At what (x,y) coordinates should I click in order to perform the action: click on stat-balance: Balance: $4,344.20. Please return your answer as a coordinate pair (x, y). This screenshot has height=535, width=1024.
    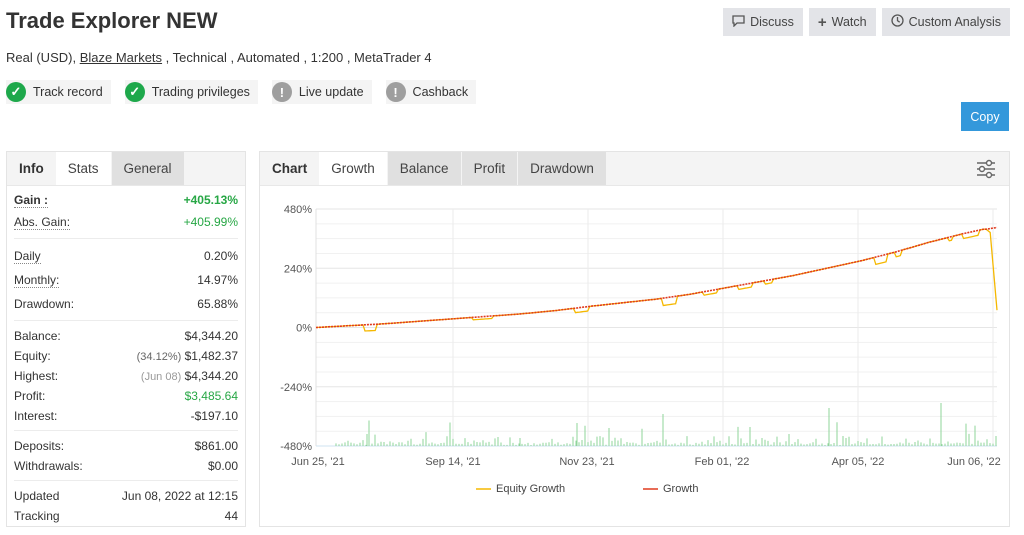
    Looking at the image, I should click on (126, 336).